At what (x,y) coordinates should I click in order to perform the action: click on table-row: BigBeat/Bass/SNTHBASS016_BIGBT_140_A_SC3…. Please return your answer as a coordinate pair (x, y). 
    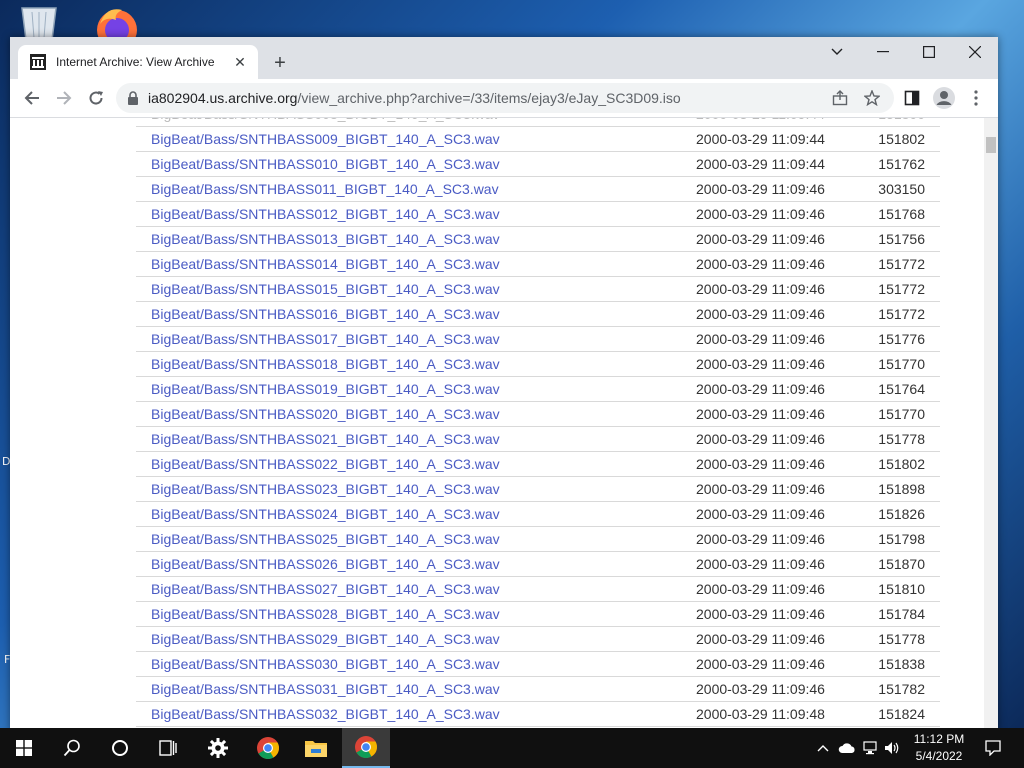
    Looking at the image, I should click on (538, 314).